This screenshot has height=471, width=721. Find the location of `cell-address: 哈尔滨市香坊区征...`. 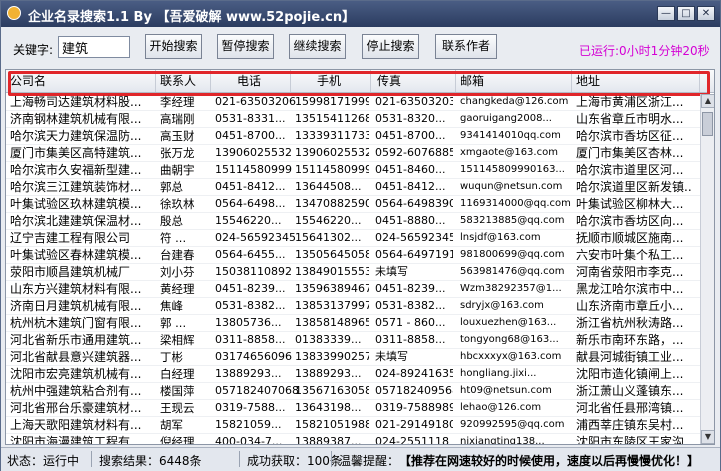

cell-address: 哈尔滨市香坊区征... is located at coordinates (630, 136).